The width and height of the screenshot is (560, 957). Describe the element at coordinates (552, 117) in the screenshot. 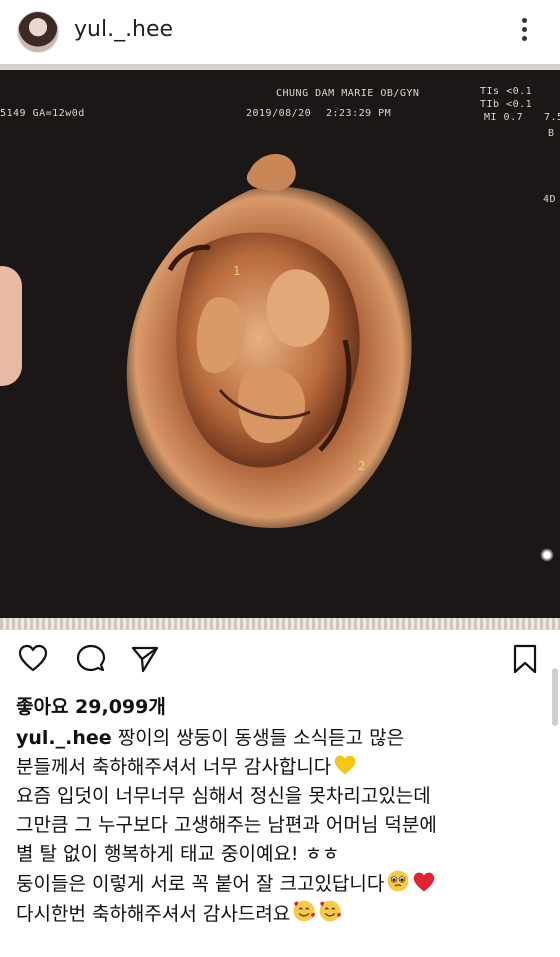

I see `right-number: 7.5` at that location.